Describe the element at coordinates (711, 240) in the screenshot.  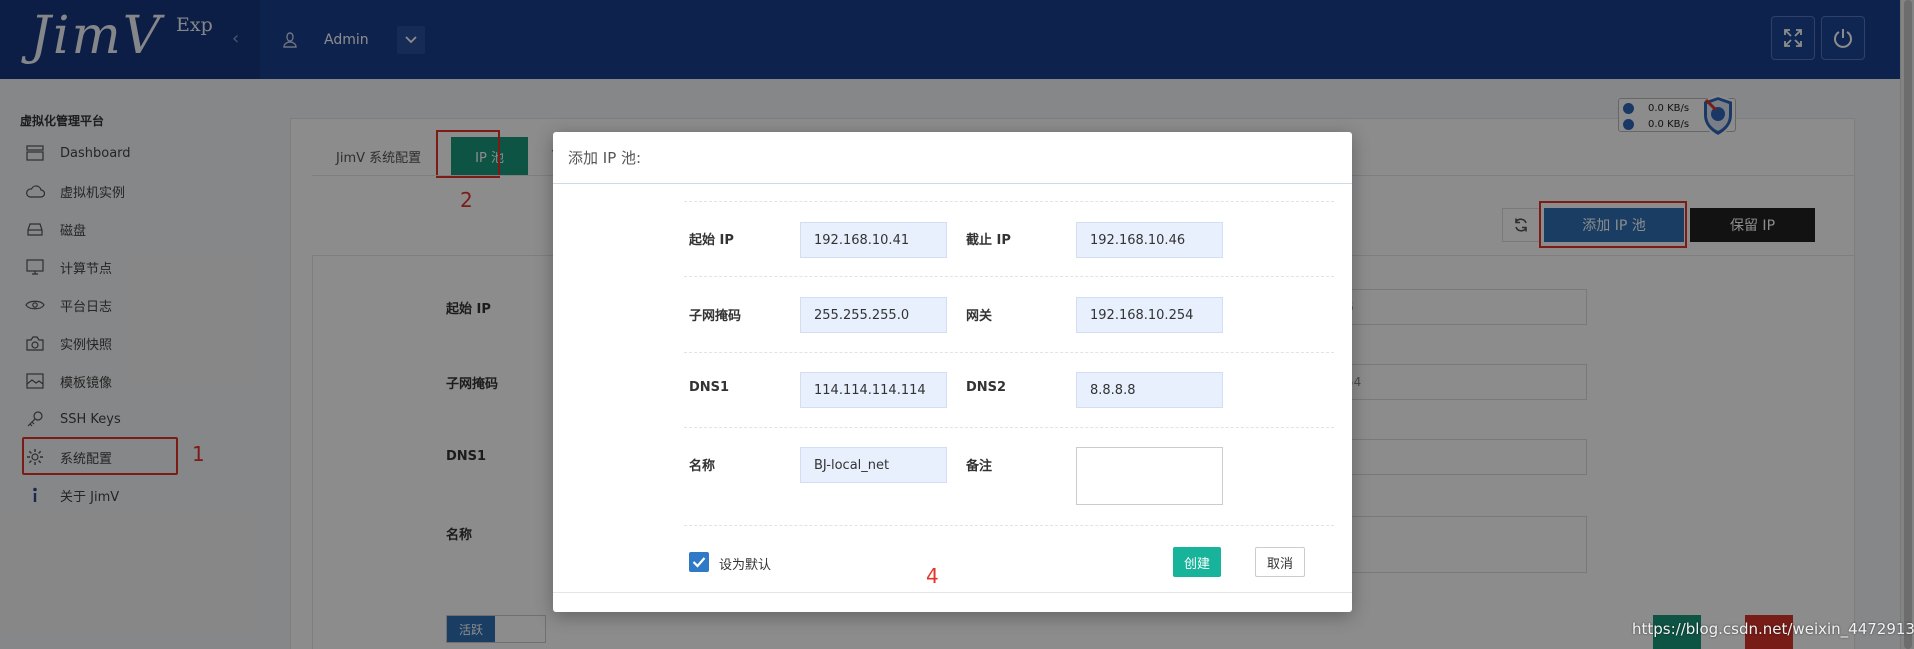
I see `label-start-ip: 起始 IP` at that location.